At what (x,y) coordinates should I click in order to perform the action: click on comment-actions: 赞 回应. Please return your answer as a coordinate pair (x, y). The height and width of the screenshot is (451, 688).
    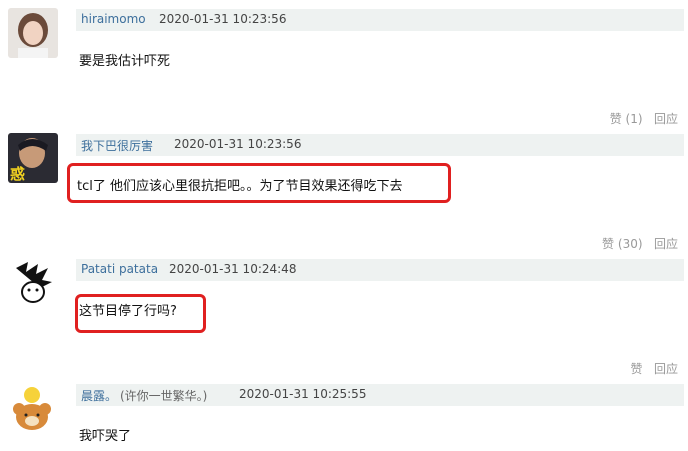
    Looking at the image, I should click on (654, 368).